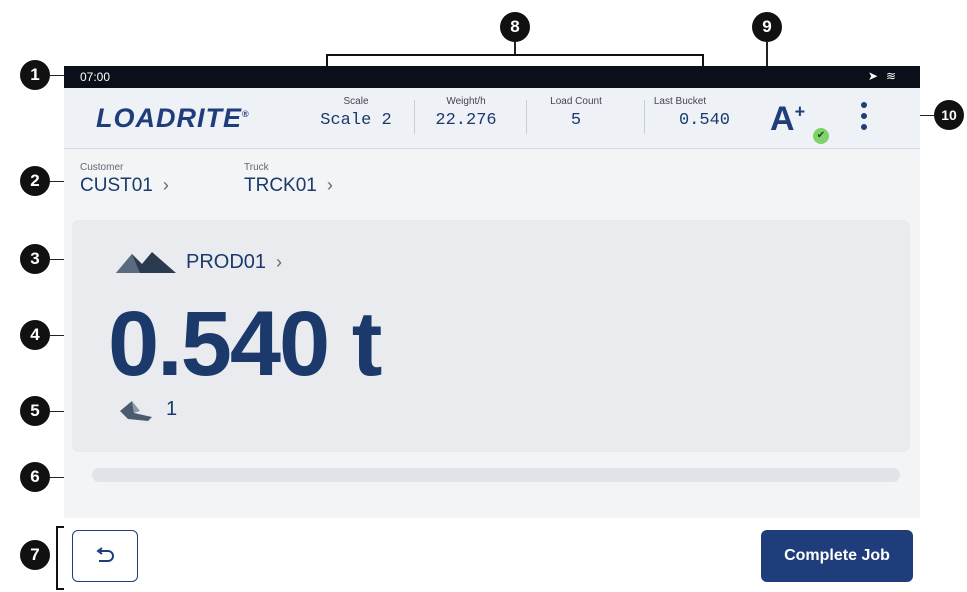 The width and height of the screenshot is (967, 592). I want to click on status-icons: ➤≋, so click(886, 76).